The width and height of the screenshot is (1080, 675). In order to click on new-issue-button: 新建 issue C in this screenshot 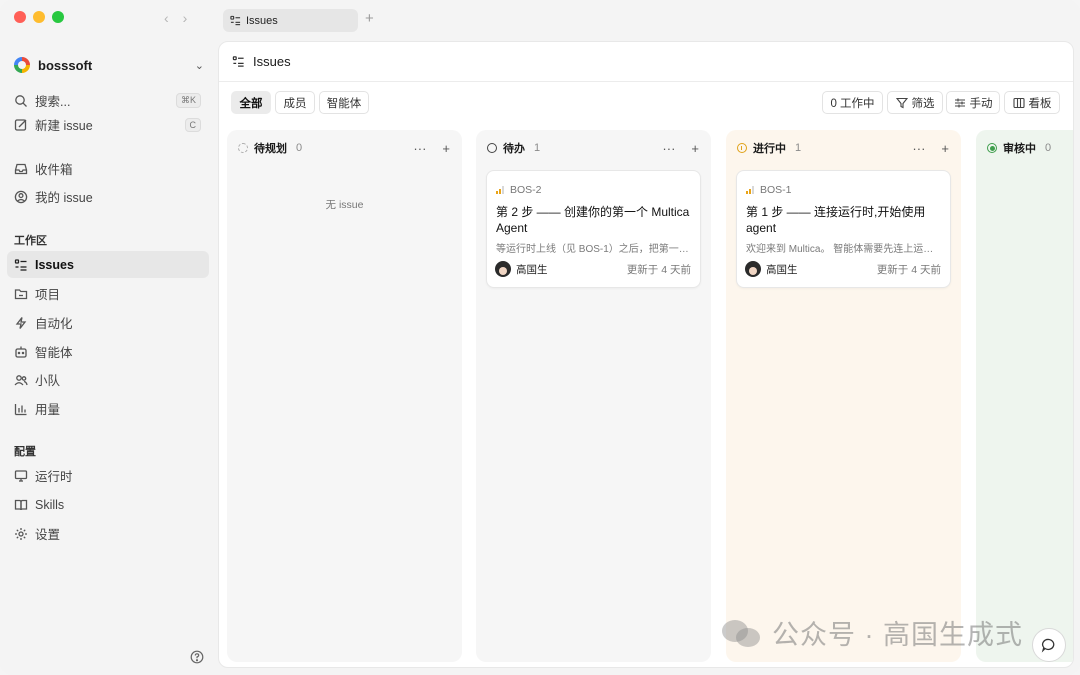, I will do `click(108, 124)`.